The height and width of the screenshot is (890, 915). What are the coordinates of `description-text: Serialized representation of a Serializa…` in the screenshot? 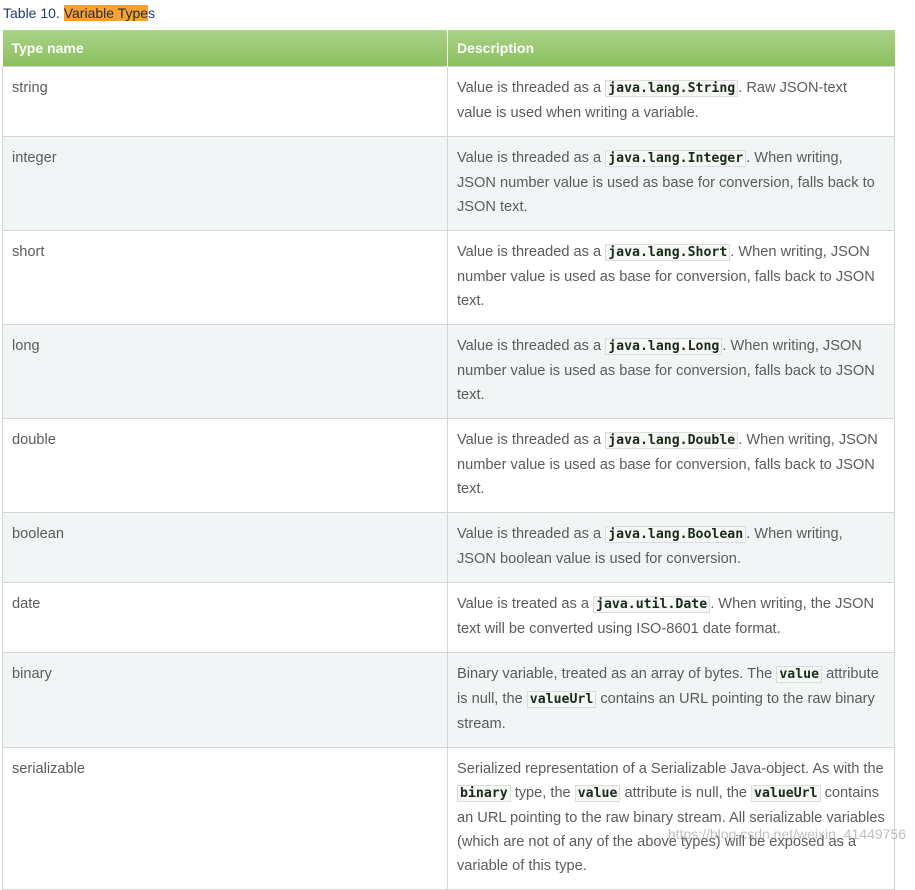 It's located at (670, 769).